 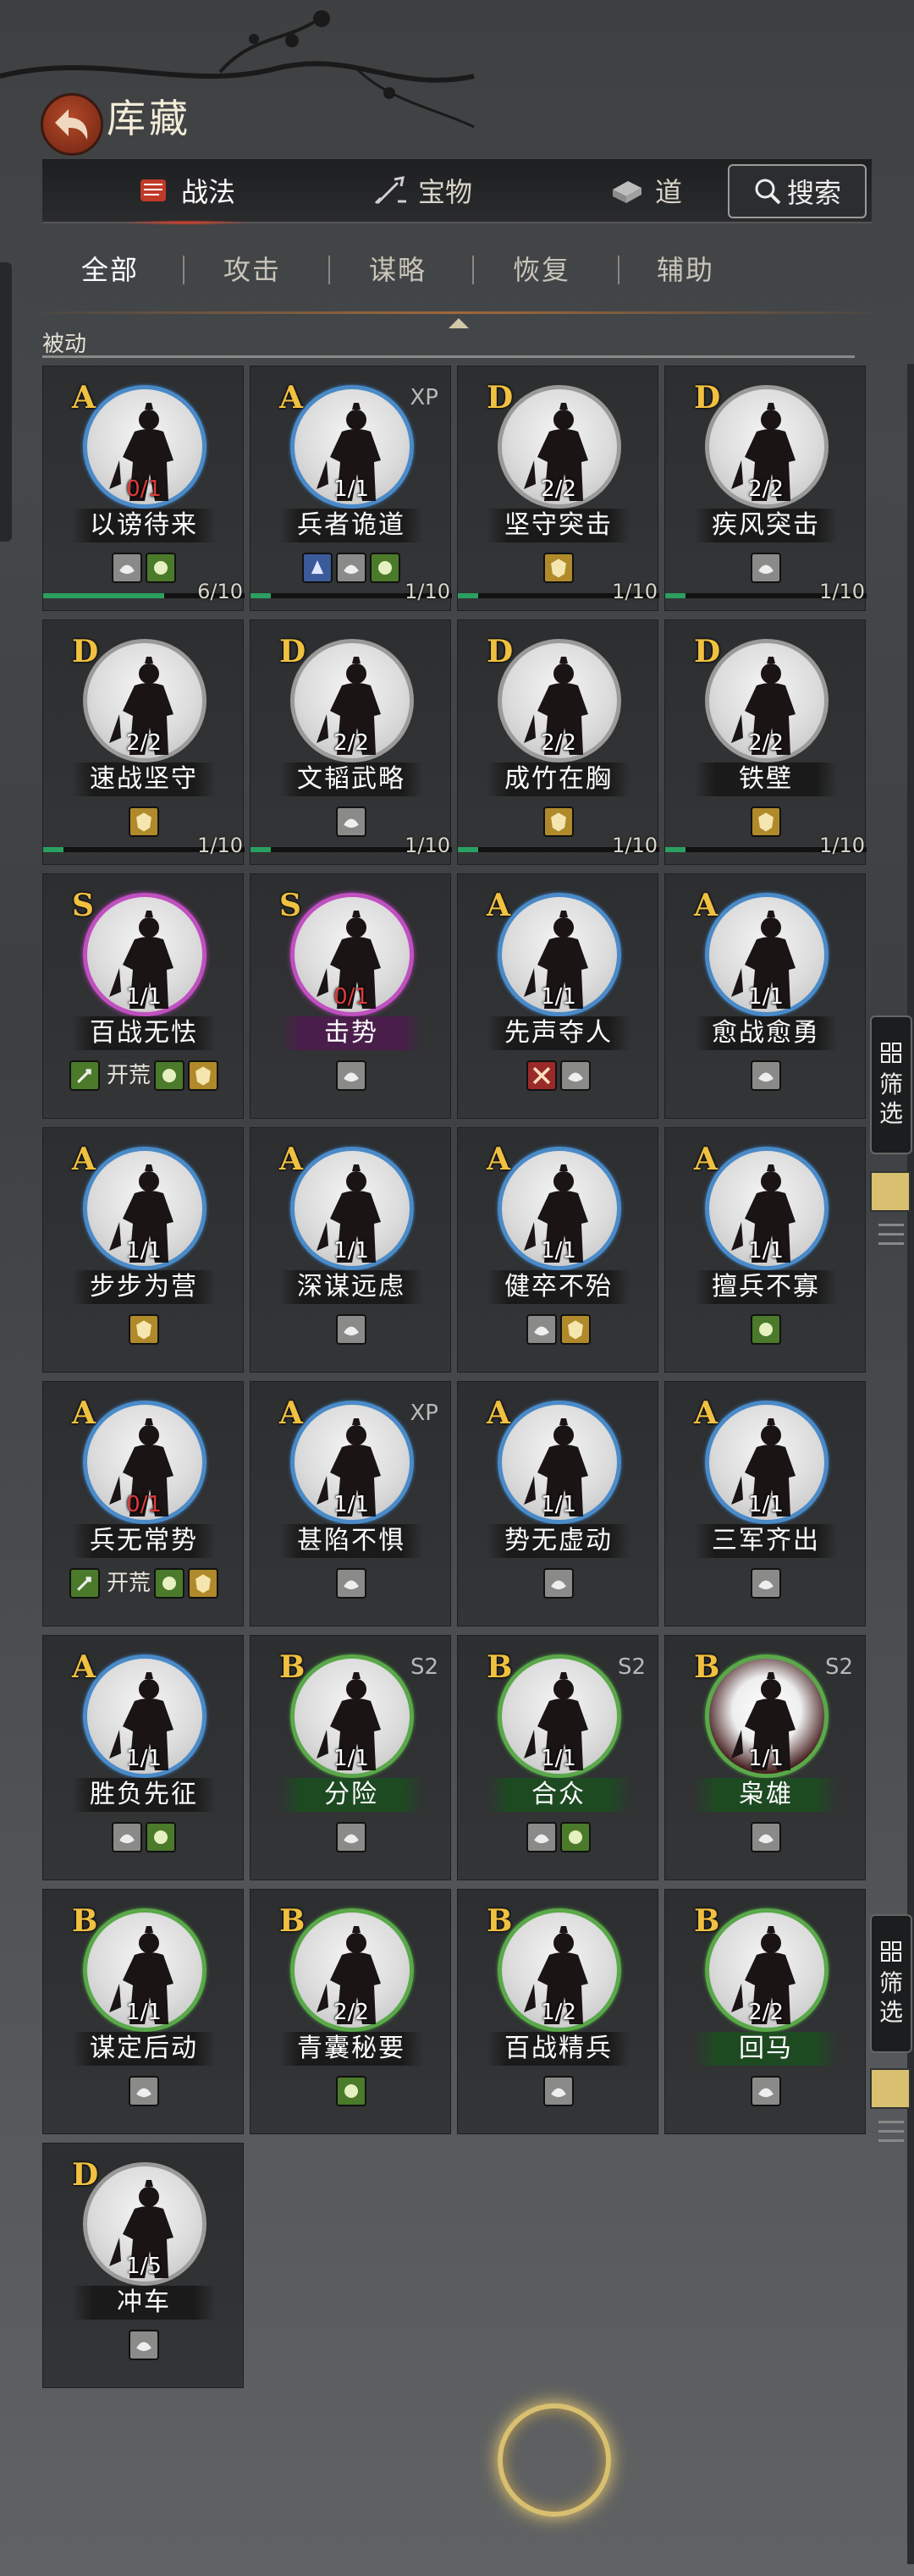 I want to click on filter-attack: 攻击, so click(x=252, y=268).